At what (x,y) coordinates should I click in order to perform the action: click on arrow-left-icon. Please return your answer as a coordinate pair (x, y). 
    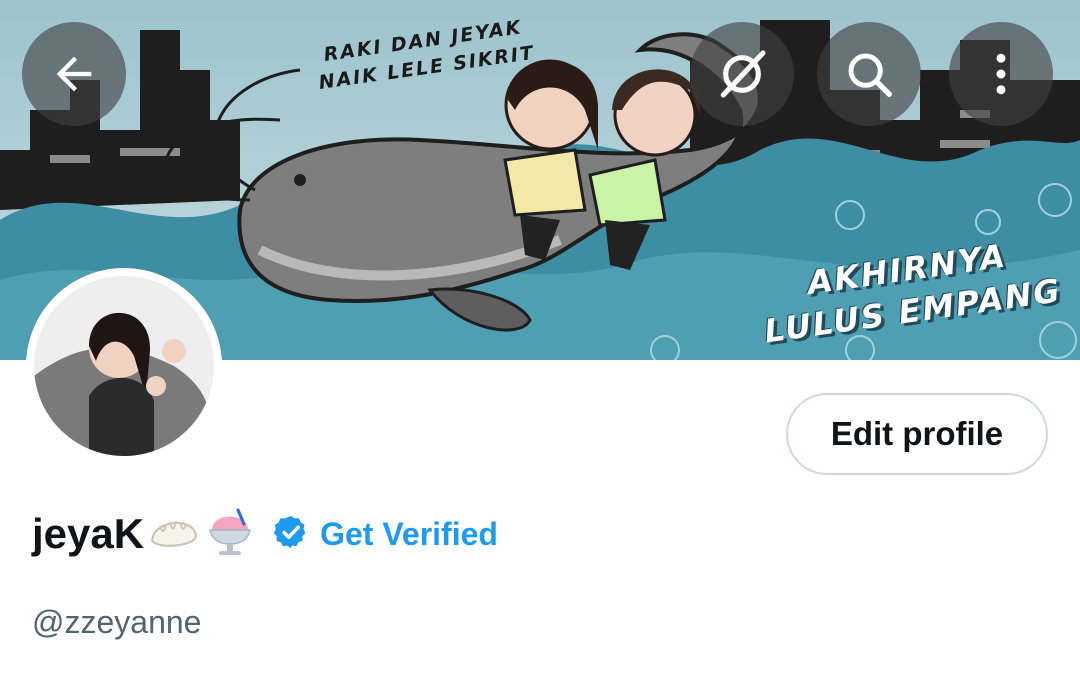
    Looking at the image, I should click on (74, 74).